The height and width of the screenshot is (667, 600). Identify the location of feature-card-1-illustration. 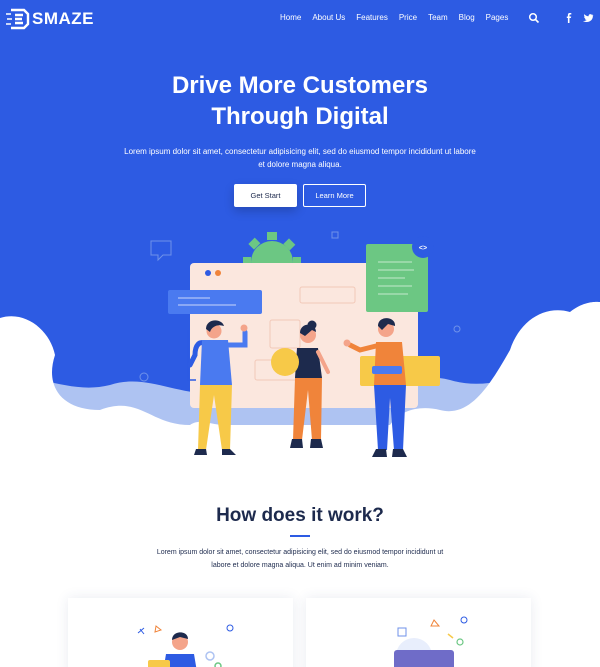
(185, 645).